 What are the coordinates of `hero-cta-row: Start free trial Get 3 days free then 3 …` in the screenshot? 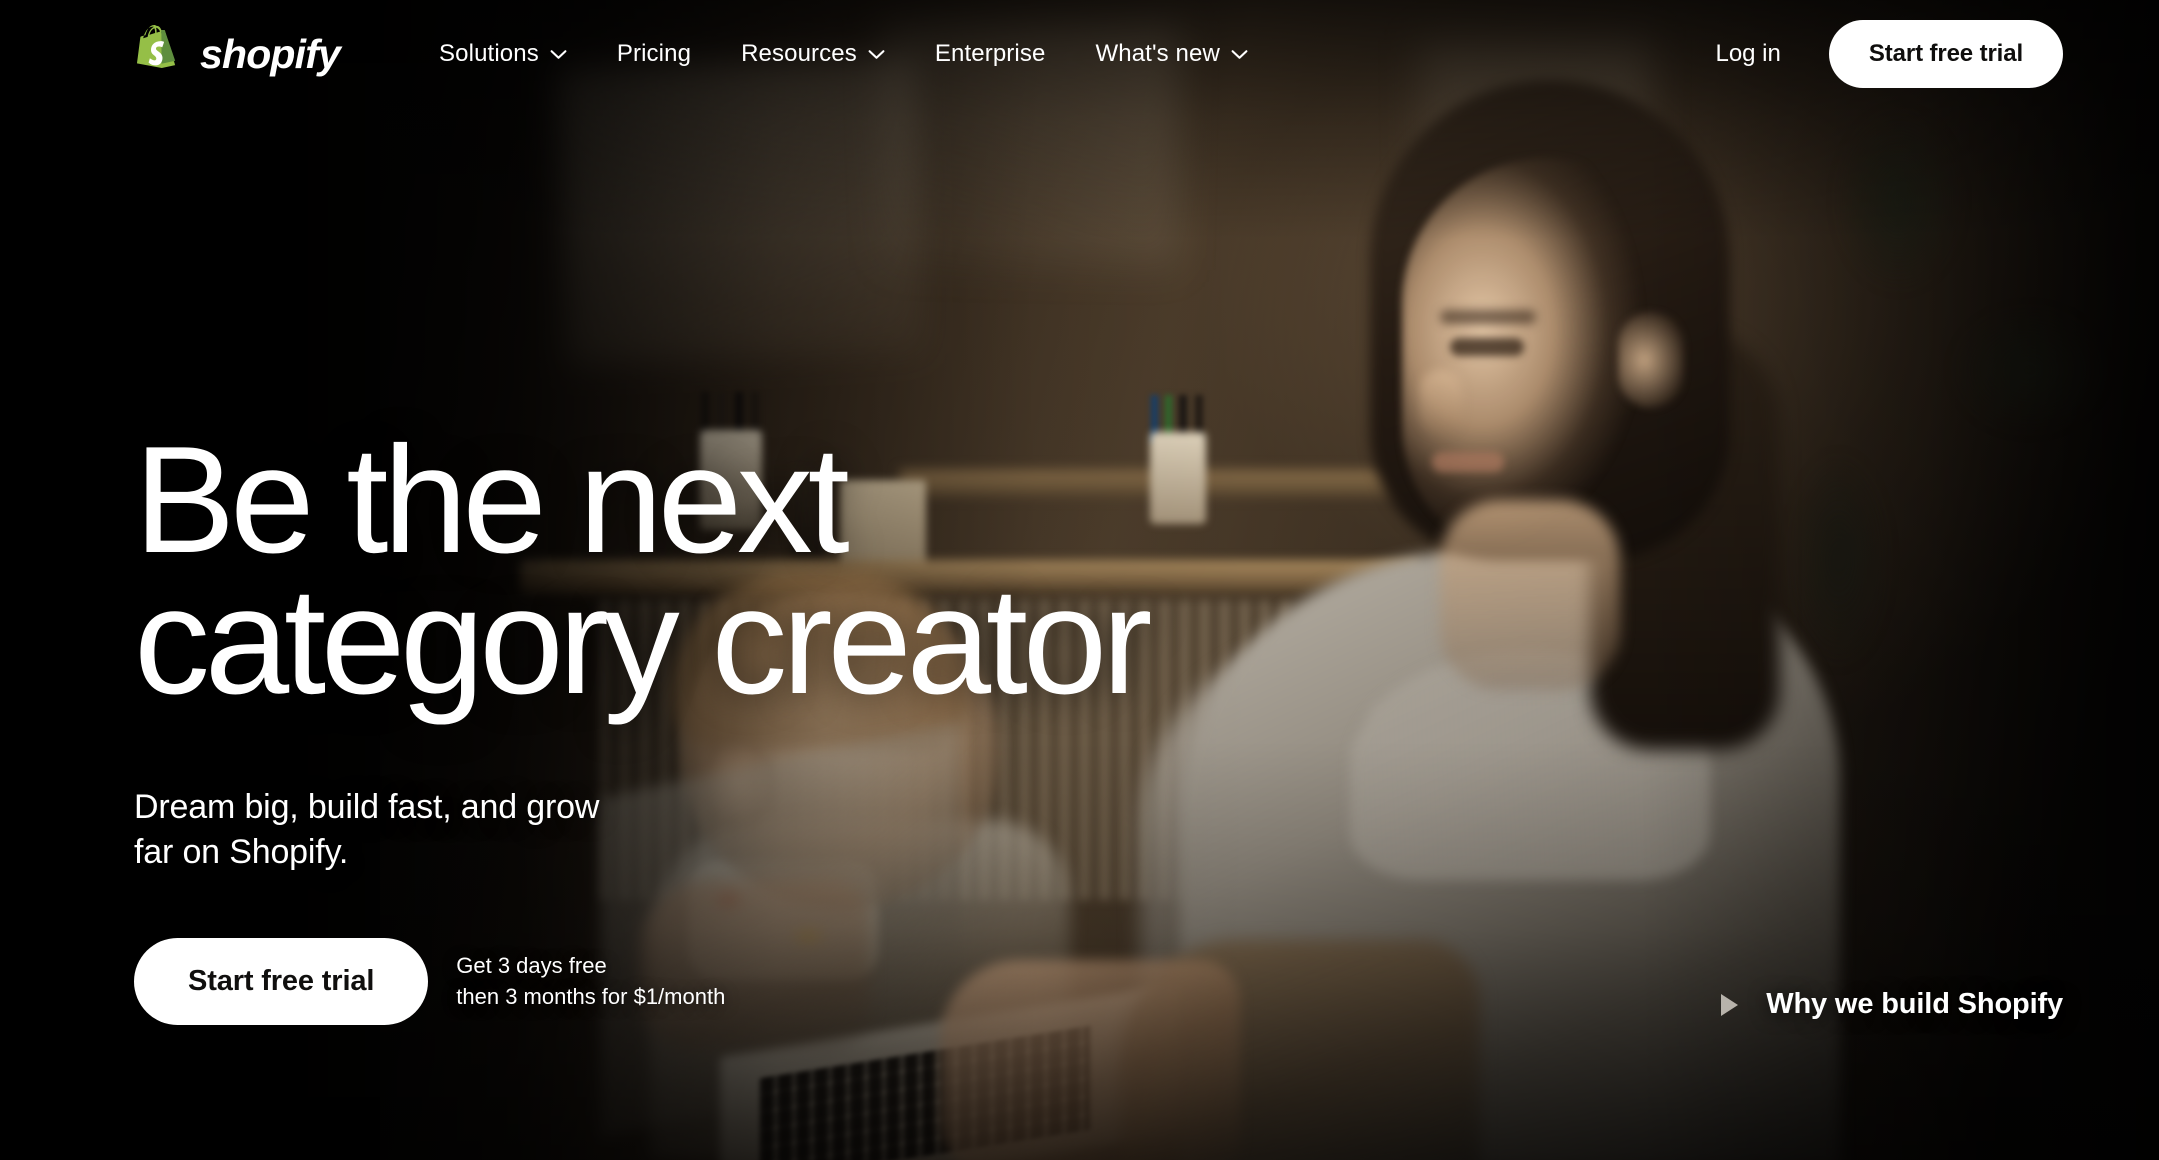 It's located at (734, 981).